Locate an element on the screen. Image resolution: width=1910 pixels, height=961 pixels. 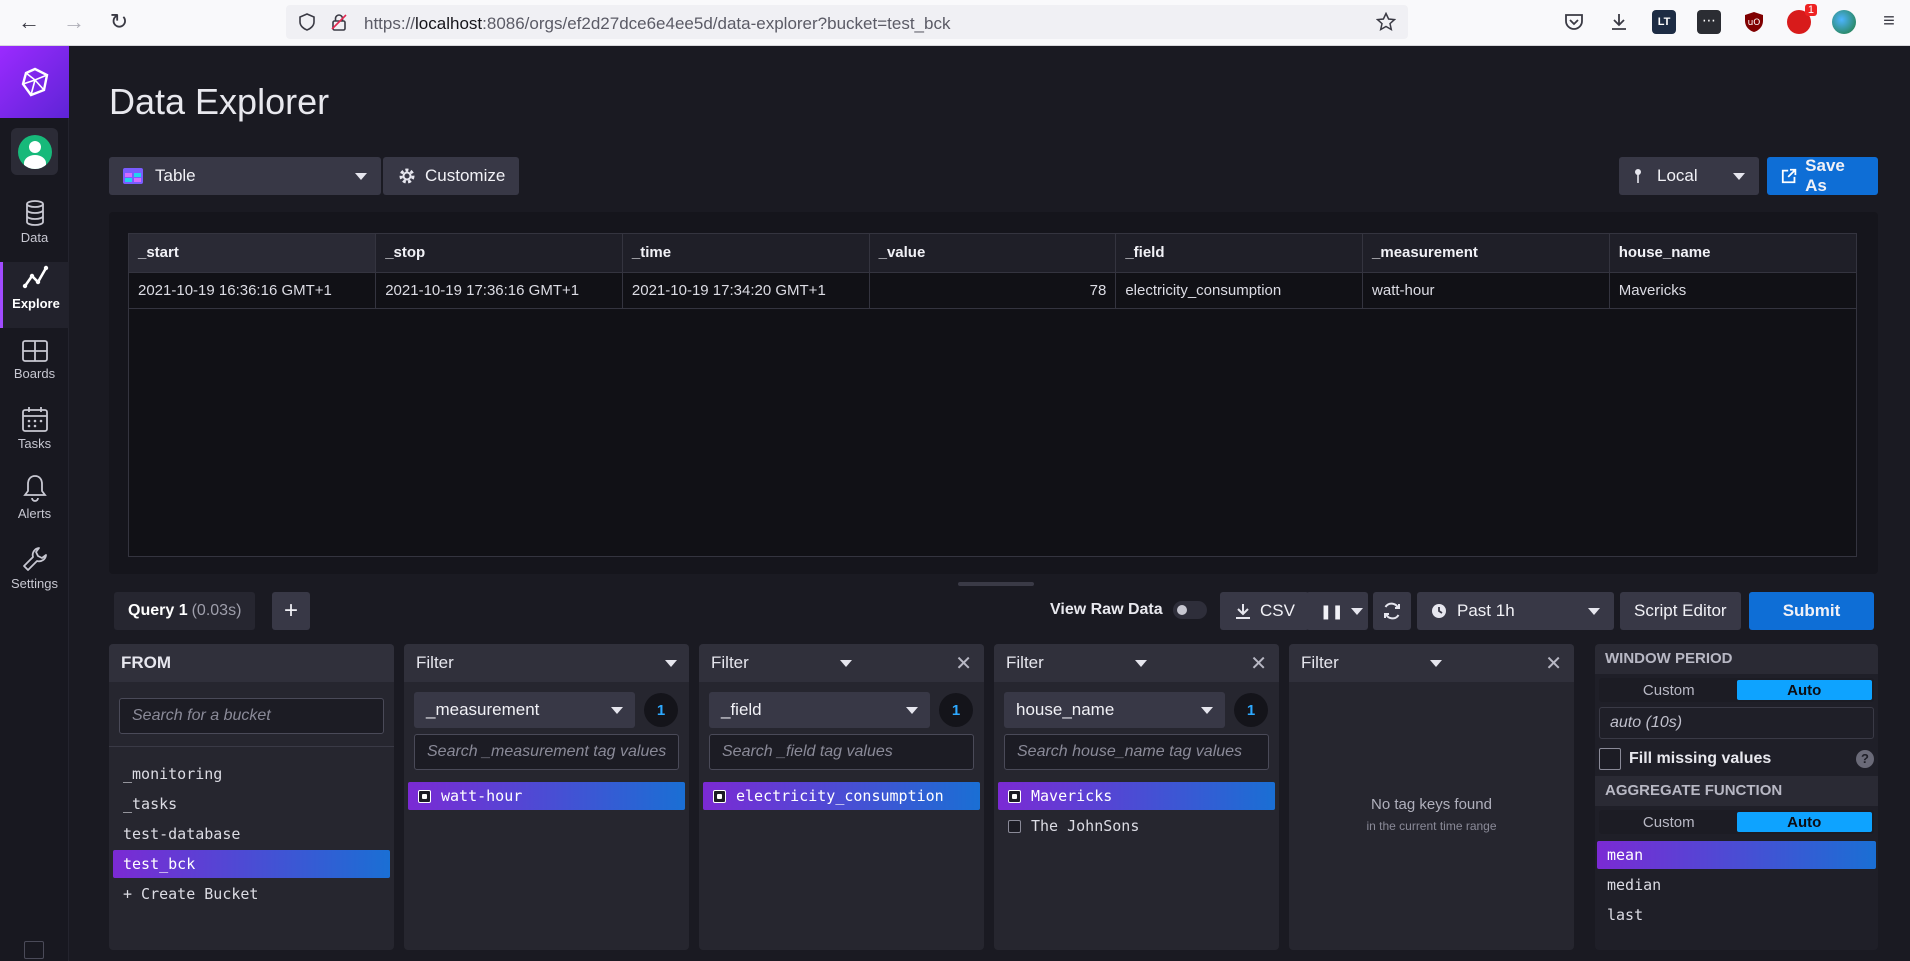
aggregate-mode-toggle: Custom Auto is located at coordinates (1736, 822).